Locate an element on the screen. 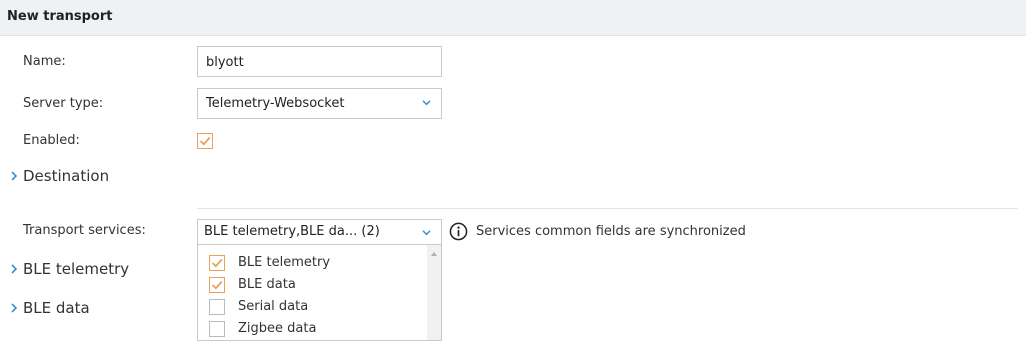 The width and height of the screenshot is (1026, 341). scrollbar is located at coordinates (434, 292).